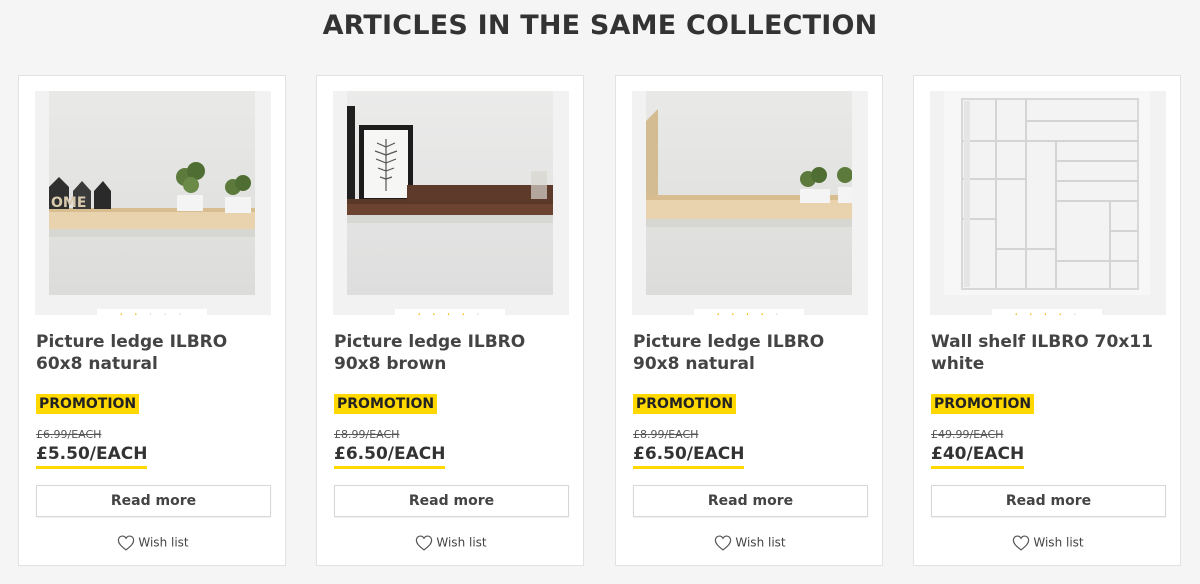 The image size is (1200, 584). What do you see at coordinates (749, 193) in the screenshot?
I see `natural-shelf-with-plants-image` at bounding box center [749, 193].